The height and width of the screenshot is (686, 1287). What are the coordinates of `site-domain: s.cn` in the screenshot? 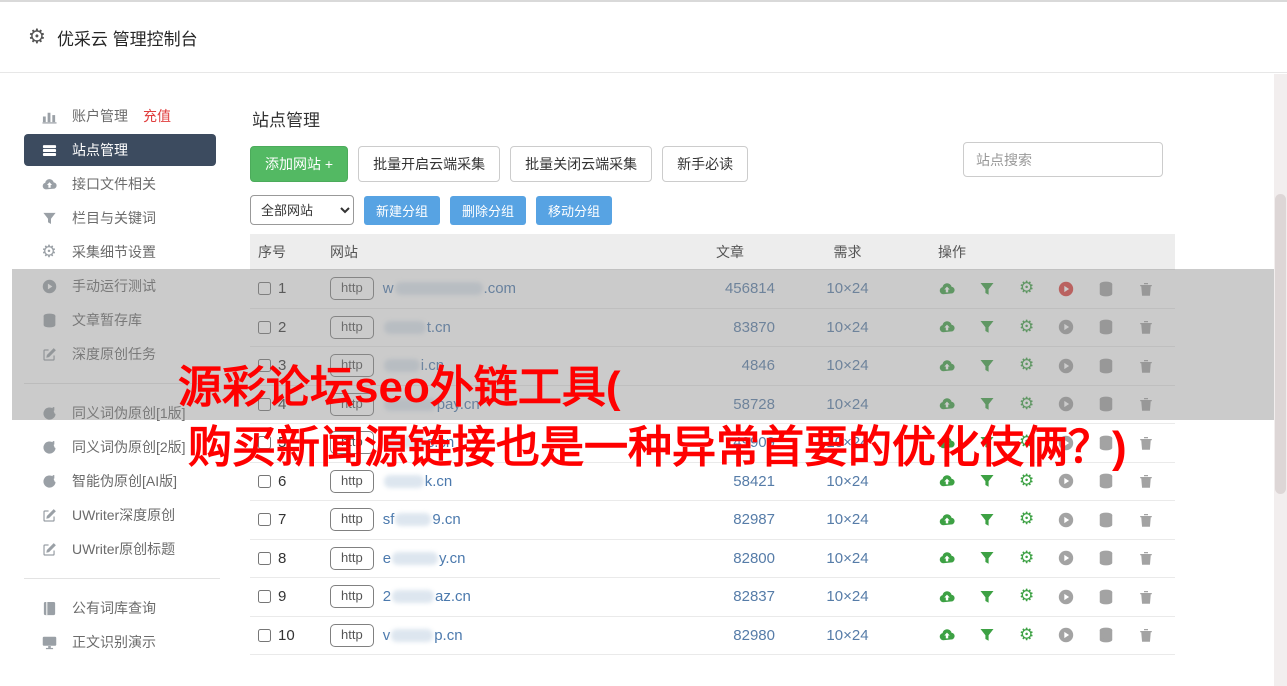 It's located at (418, 442).